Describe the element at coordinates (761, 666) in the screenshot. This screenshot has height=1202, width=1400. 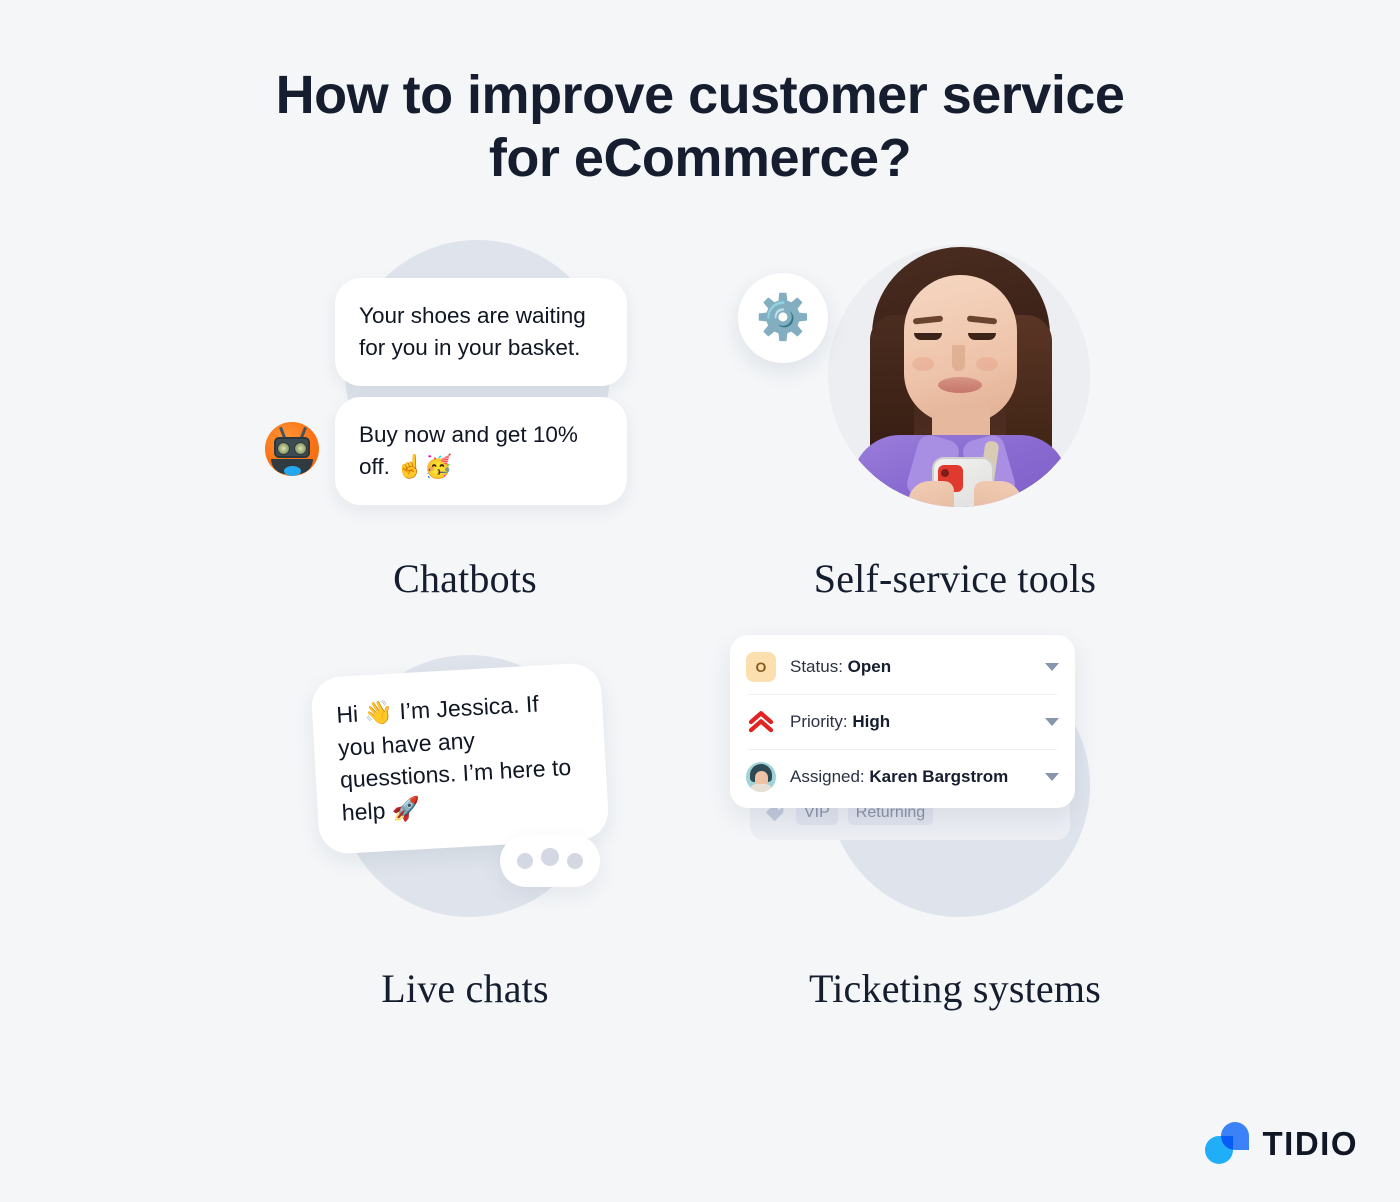
I see `status-open-icon: O` at that location.